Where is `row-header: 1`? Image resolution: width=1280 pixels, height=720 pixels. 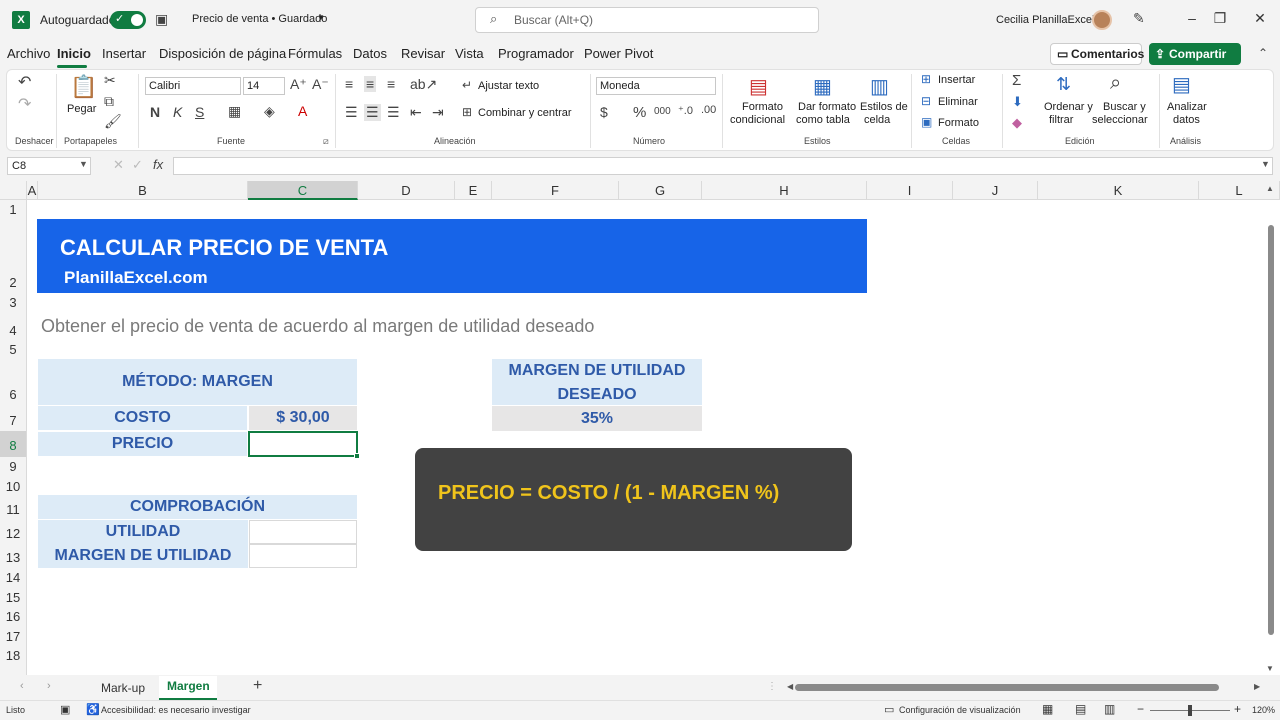
row-header: 1 is located at coordinates (13, 210).